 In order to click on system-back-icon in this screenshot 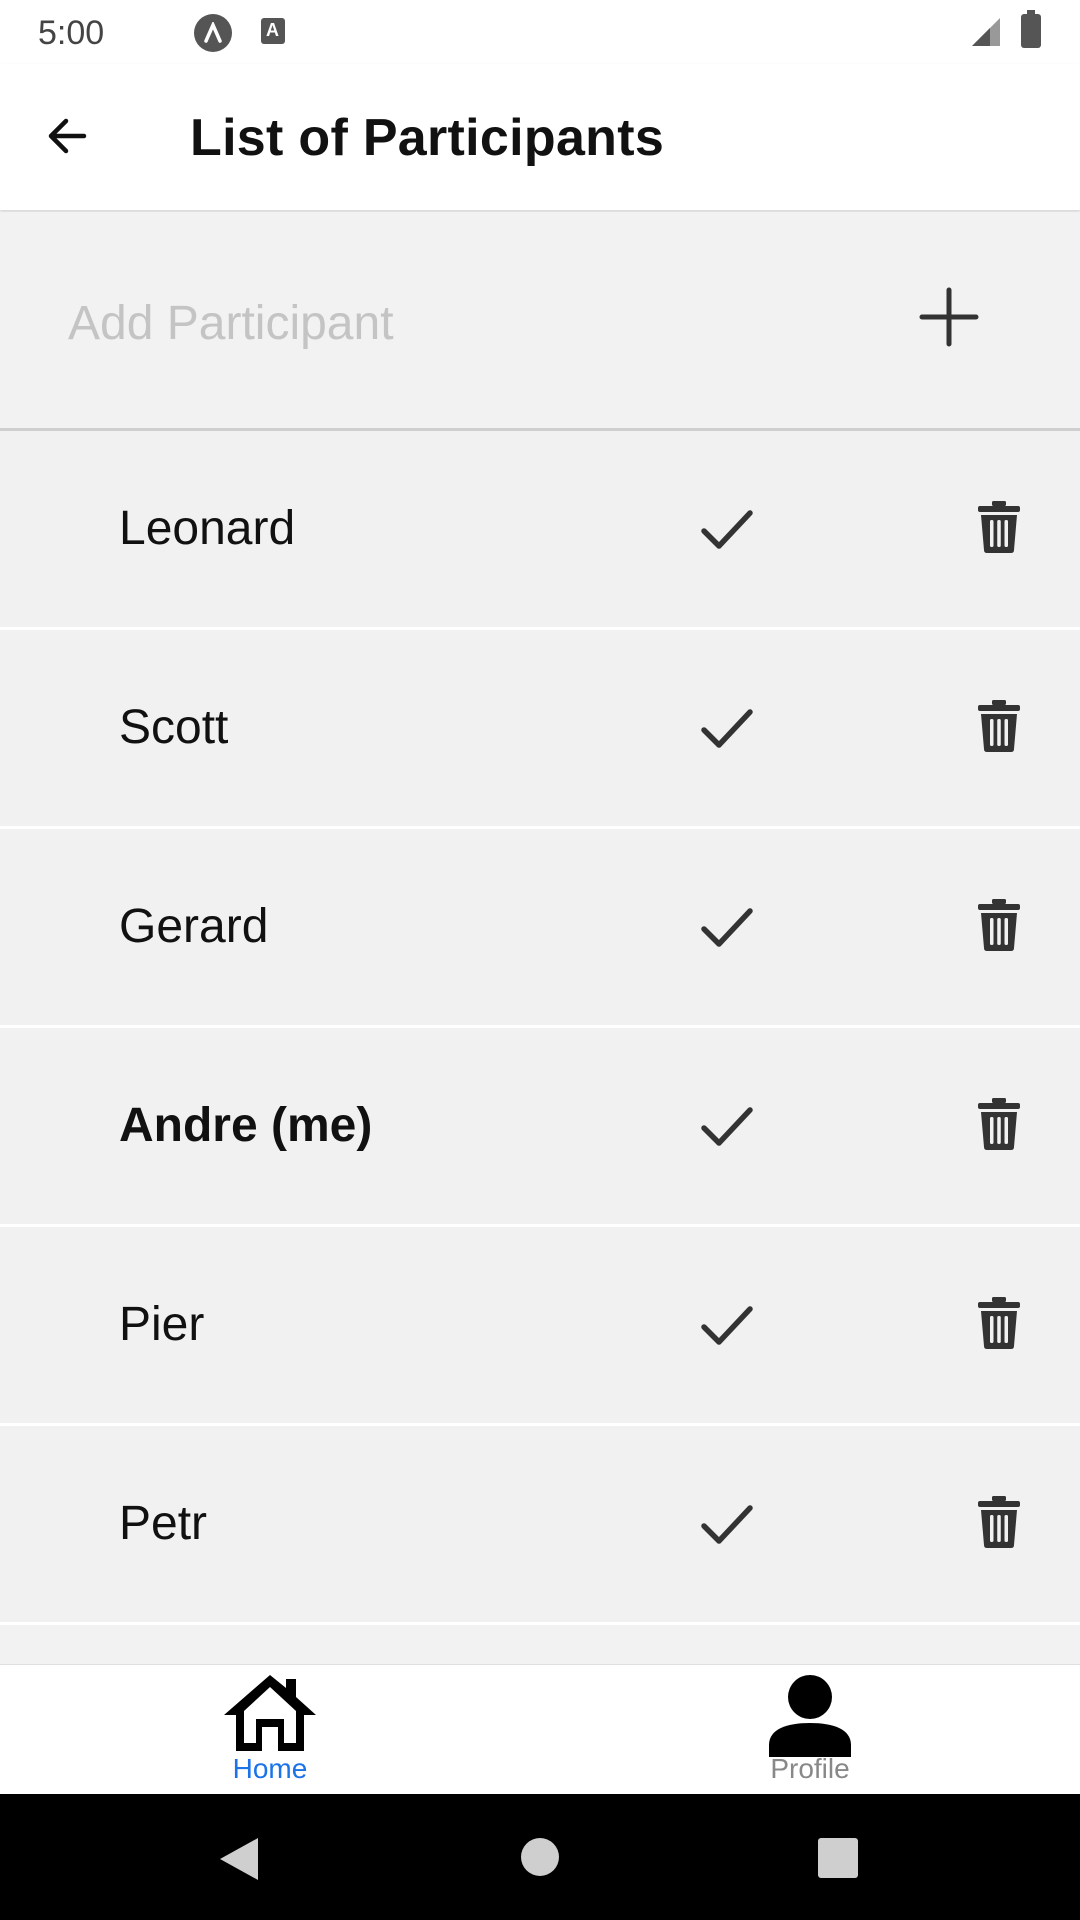, I will do `click(239, 1859)`.